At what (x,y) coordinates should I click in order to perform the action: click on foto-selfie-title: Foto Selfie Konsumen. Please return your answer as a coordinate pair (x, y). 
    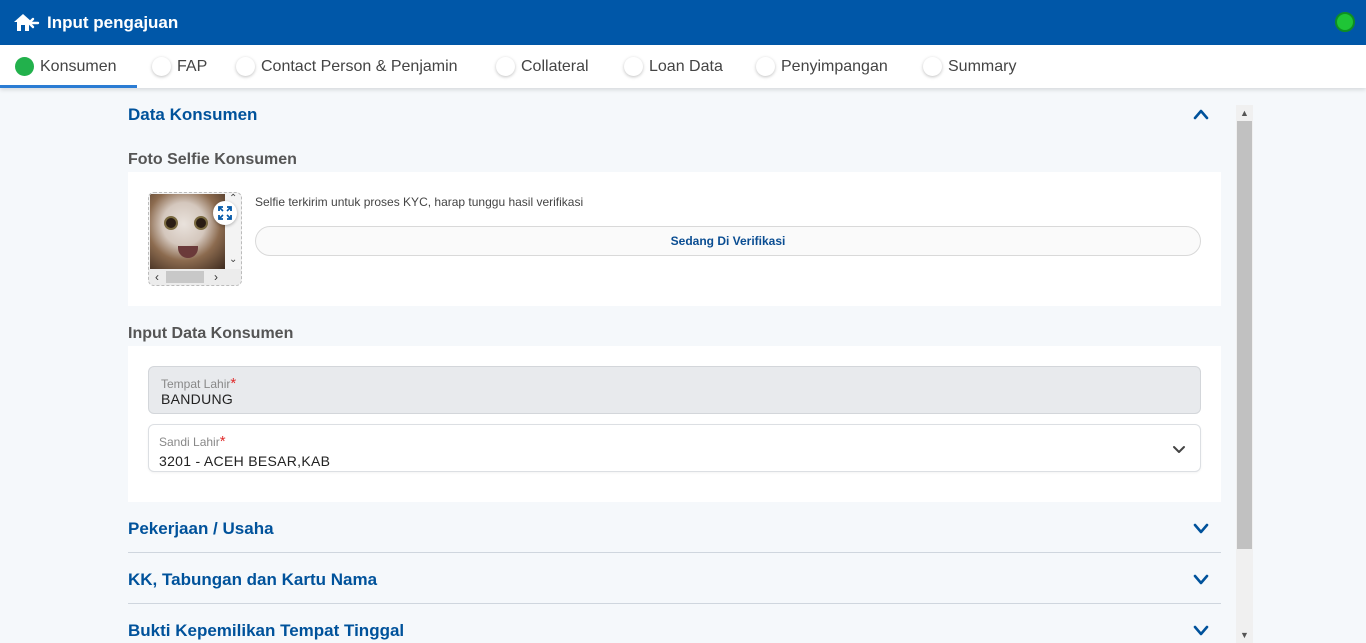
    Looking at the image, I should click on (212, 159).